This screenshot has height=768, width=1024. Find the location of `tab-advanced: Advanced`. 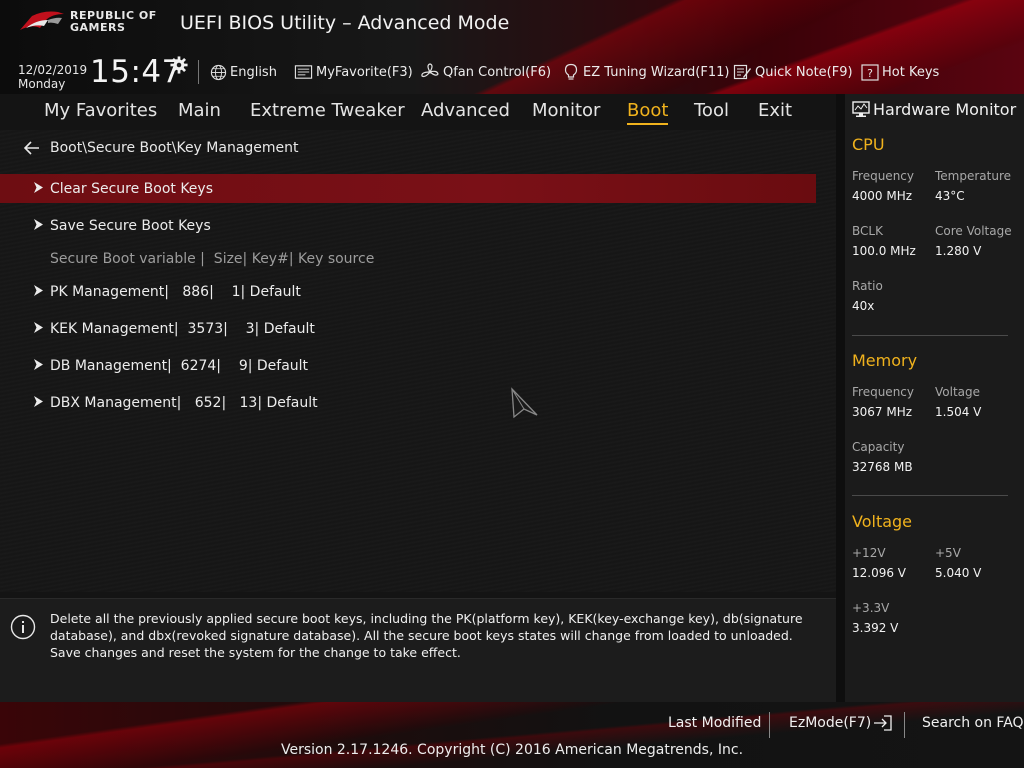

tab-advanced: Advanced is located at coordinates (465, 110).